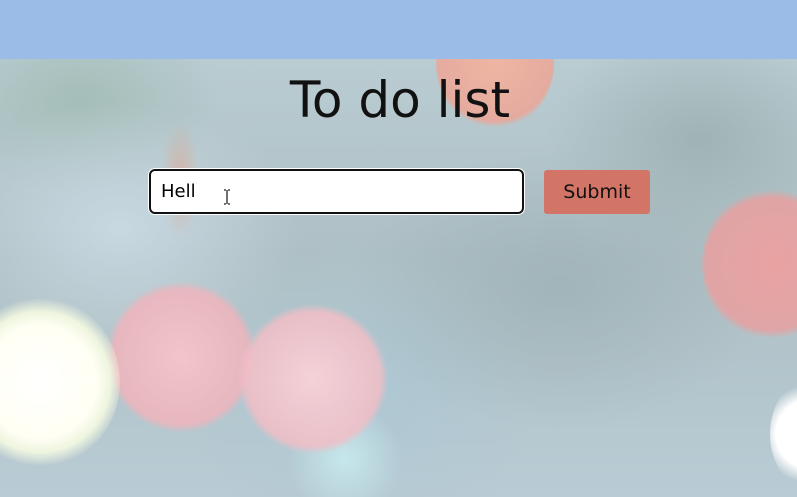  What do you see at coordinates (400, 100) in the screenshot?
I see `page-title: To do list` at bounding box center [400, 100].